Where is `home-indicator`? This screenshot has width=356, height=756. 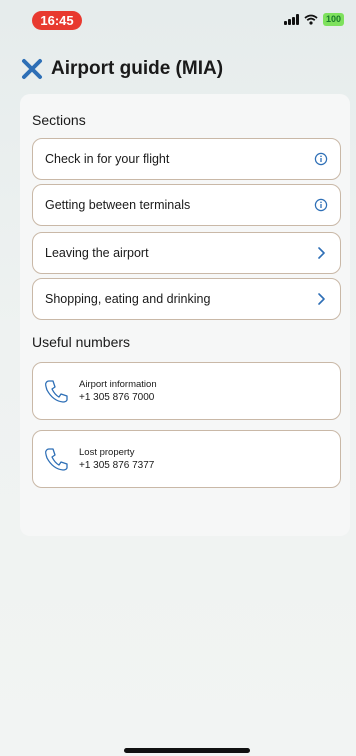
home-indicator is located at coordinates (187, 750).